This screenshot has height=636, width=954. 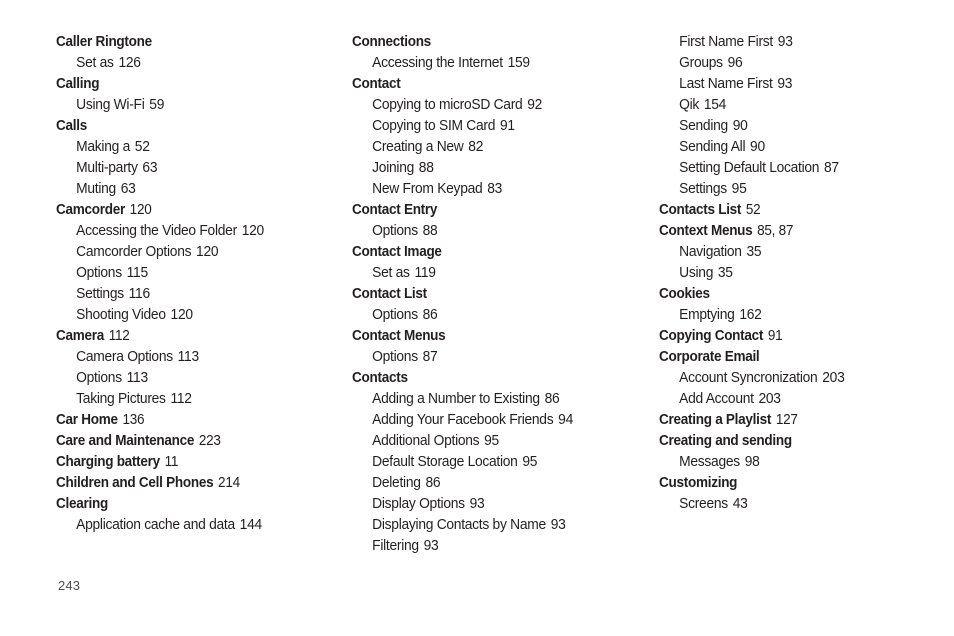 What do you see at coordinates (157, 105) in the screenshot?
I see `index-entry-pages: 59` at bounding box center [157, 105].